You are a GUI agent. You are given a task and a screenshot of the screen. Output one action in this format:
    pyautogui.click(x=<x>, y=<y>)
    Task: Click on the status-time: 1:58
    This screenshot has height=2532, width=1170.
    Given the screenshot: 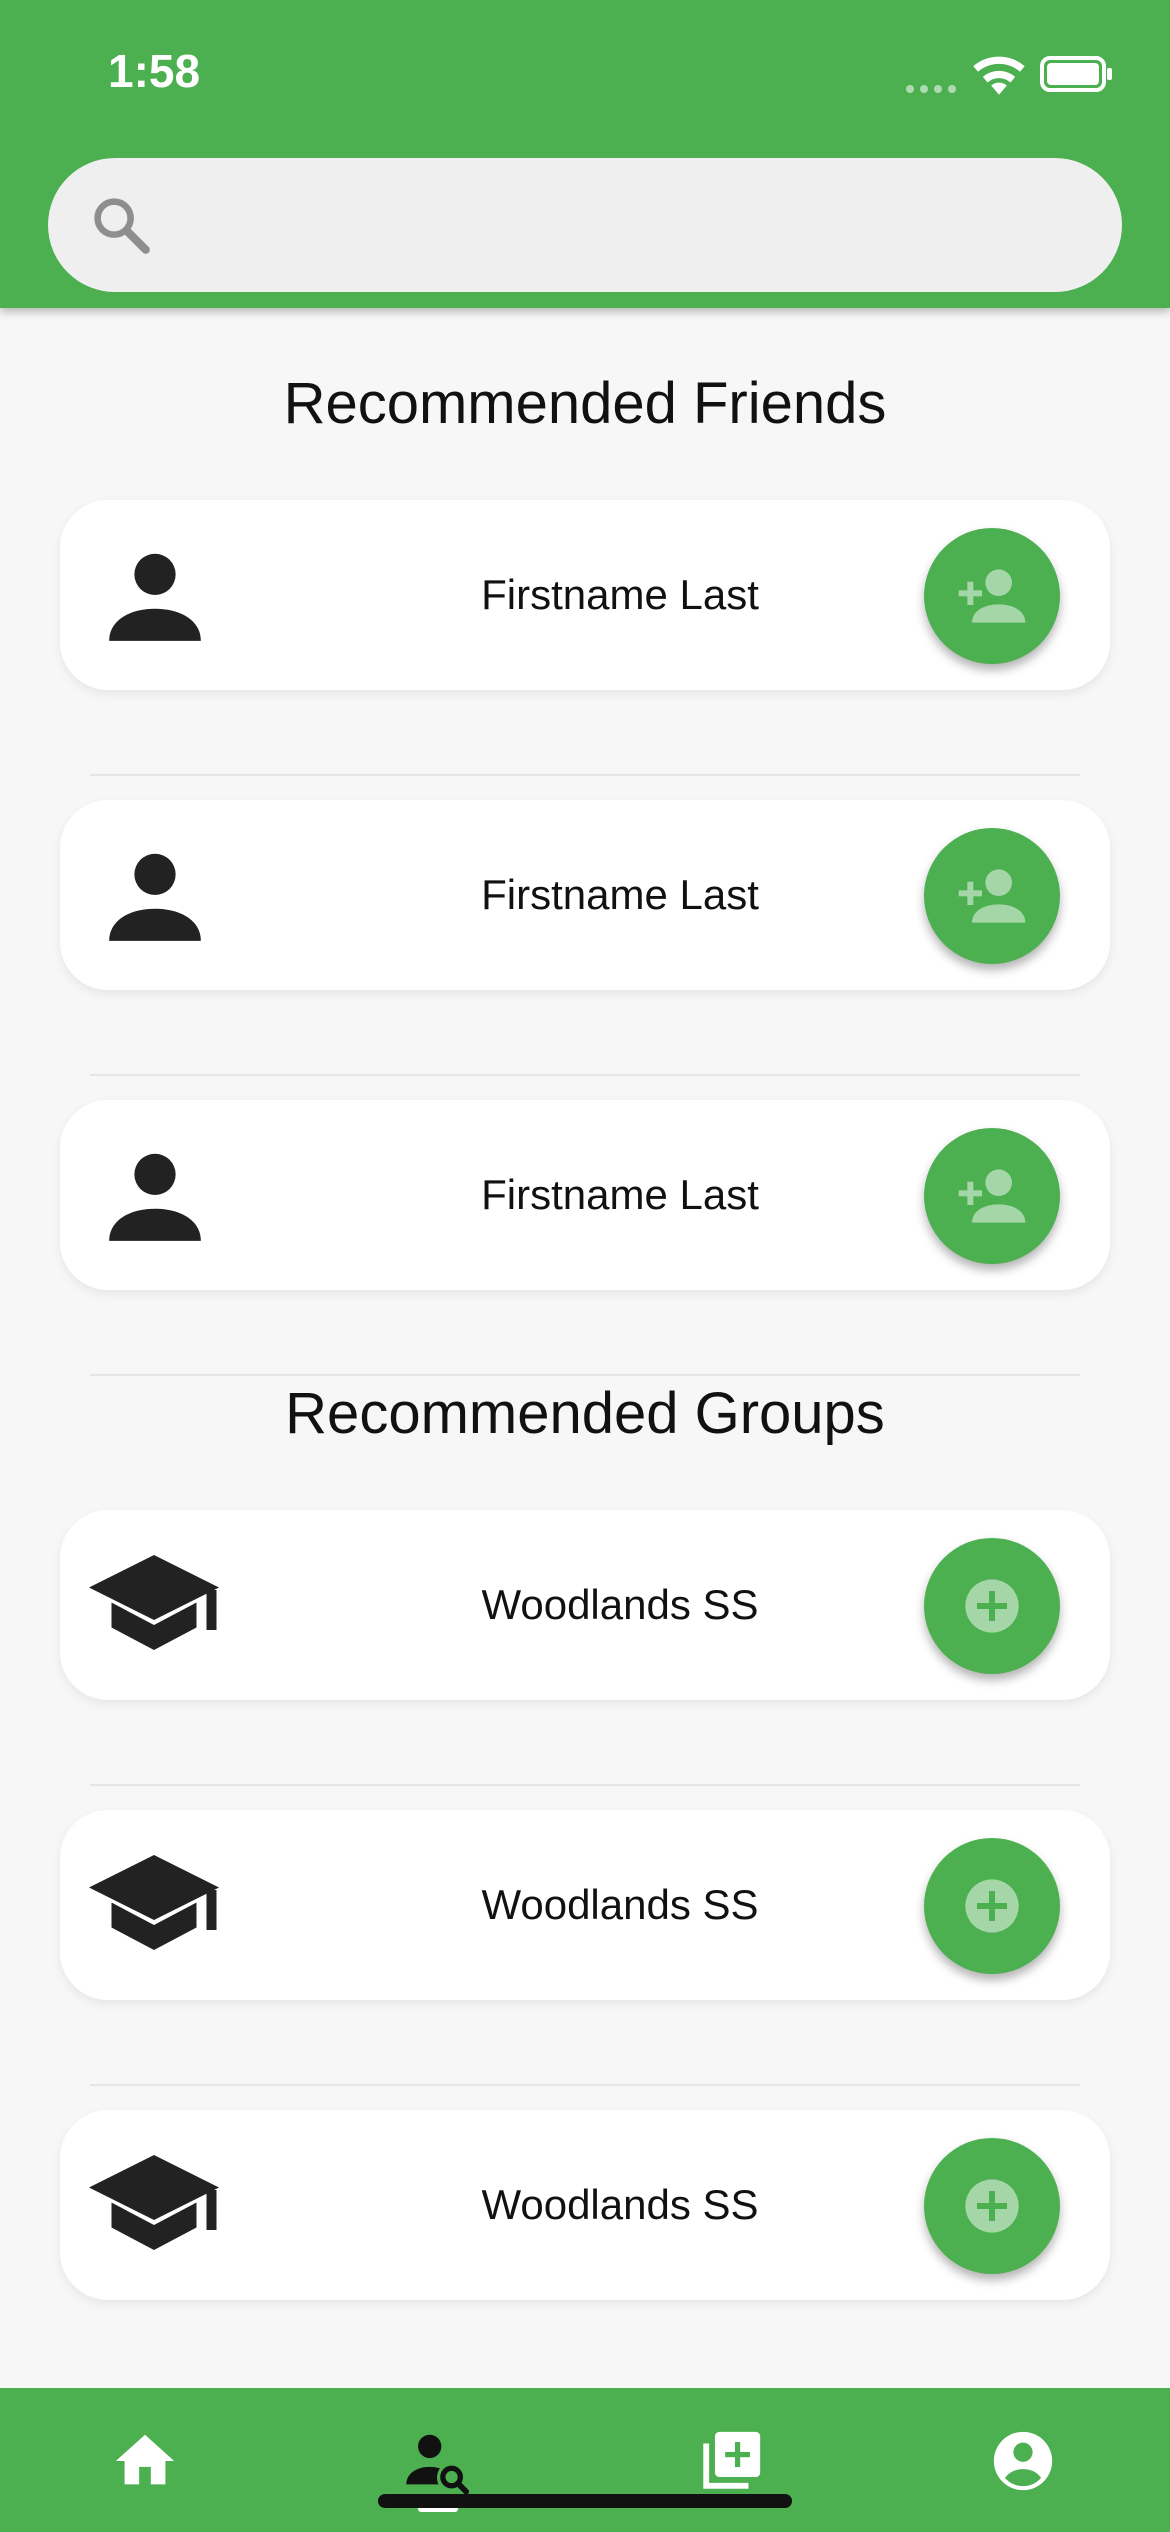 What is the action you would take?
    pyautogui.click(x=154, y=71)
    